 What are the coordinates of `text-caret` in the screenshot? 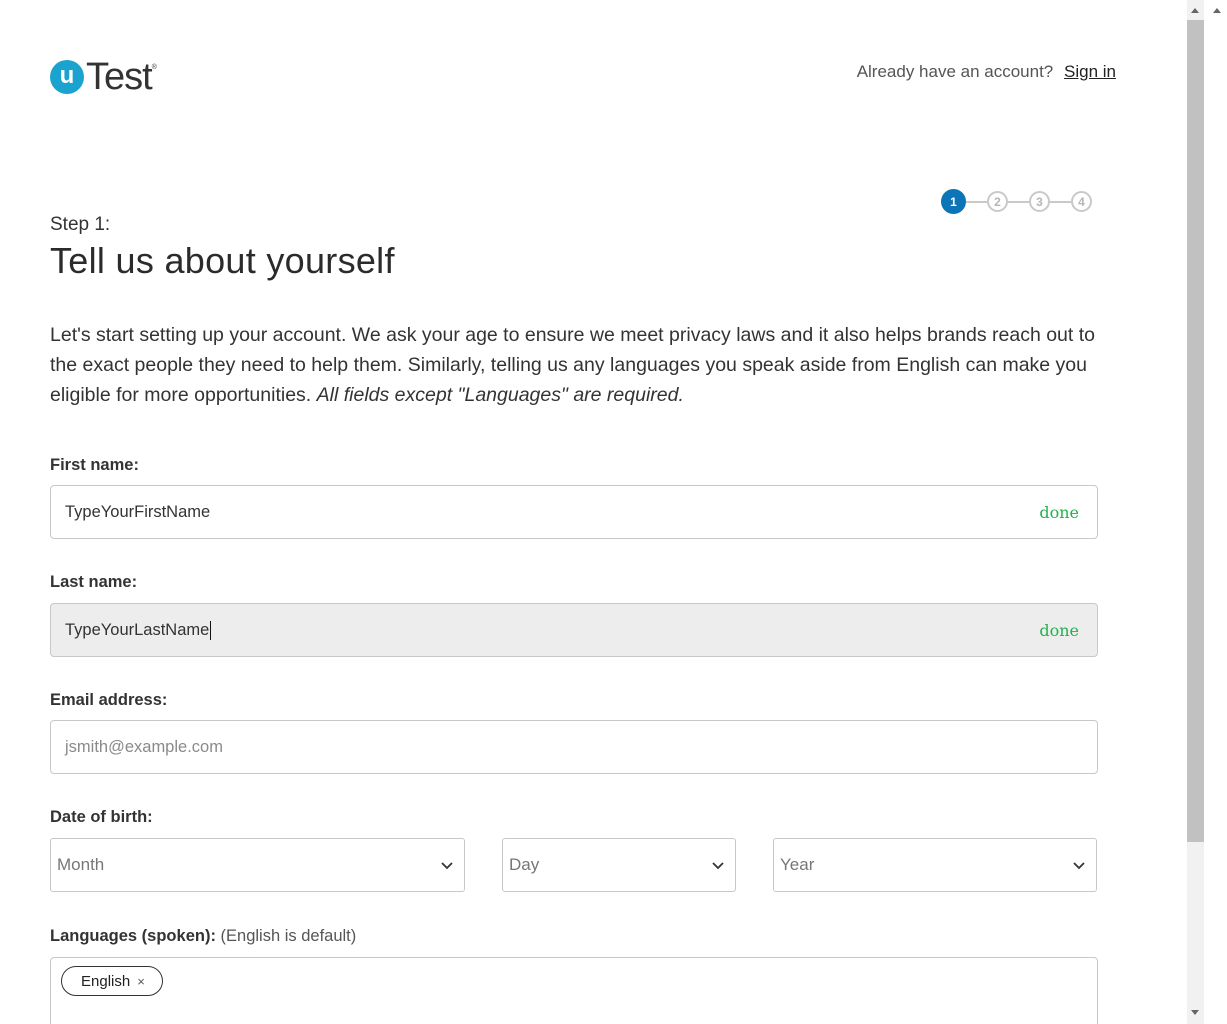 It's located at (211, 630).